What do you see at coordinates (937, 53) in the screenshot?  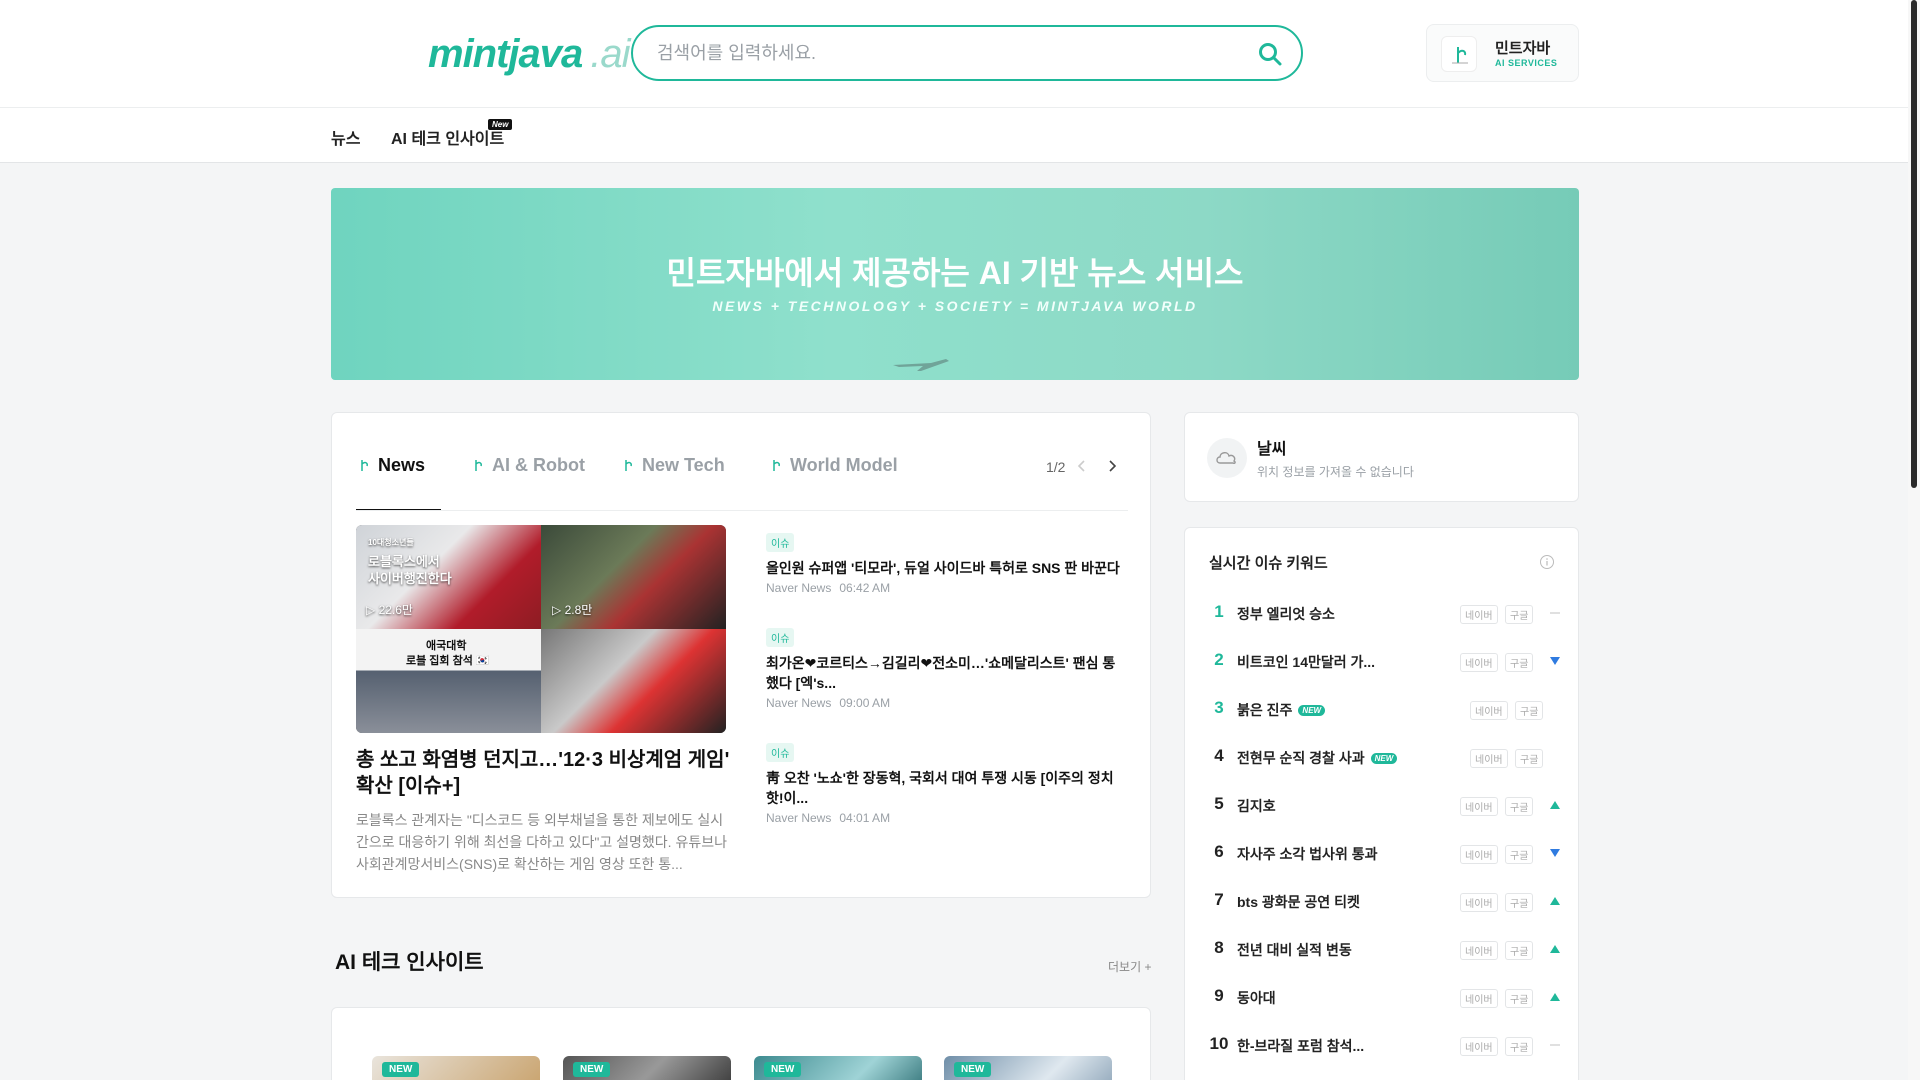 I see `search-input` at bounding box center [937, 53].